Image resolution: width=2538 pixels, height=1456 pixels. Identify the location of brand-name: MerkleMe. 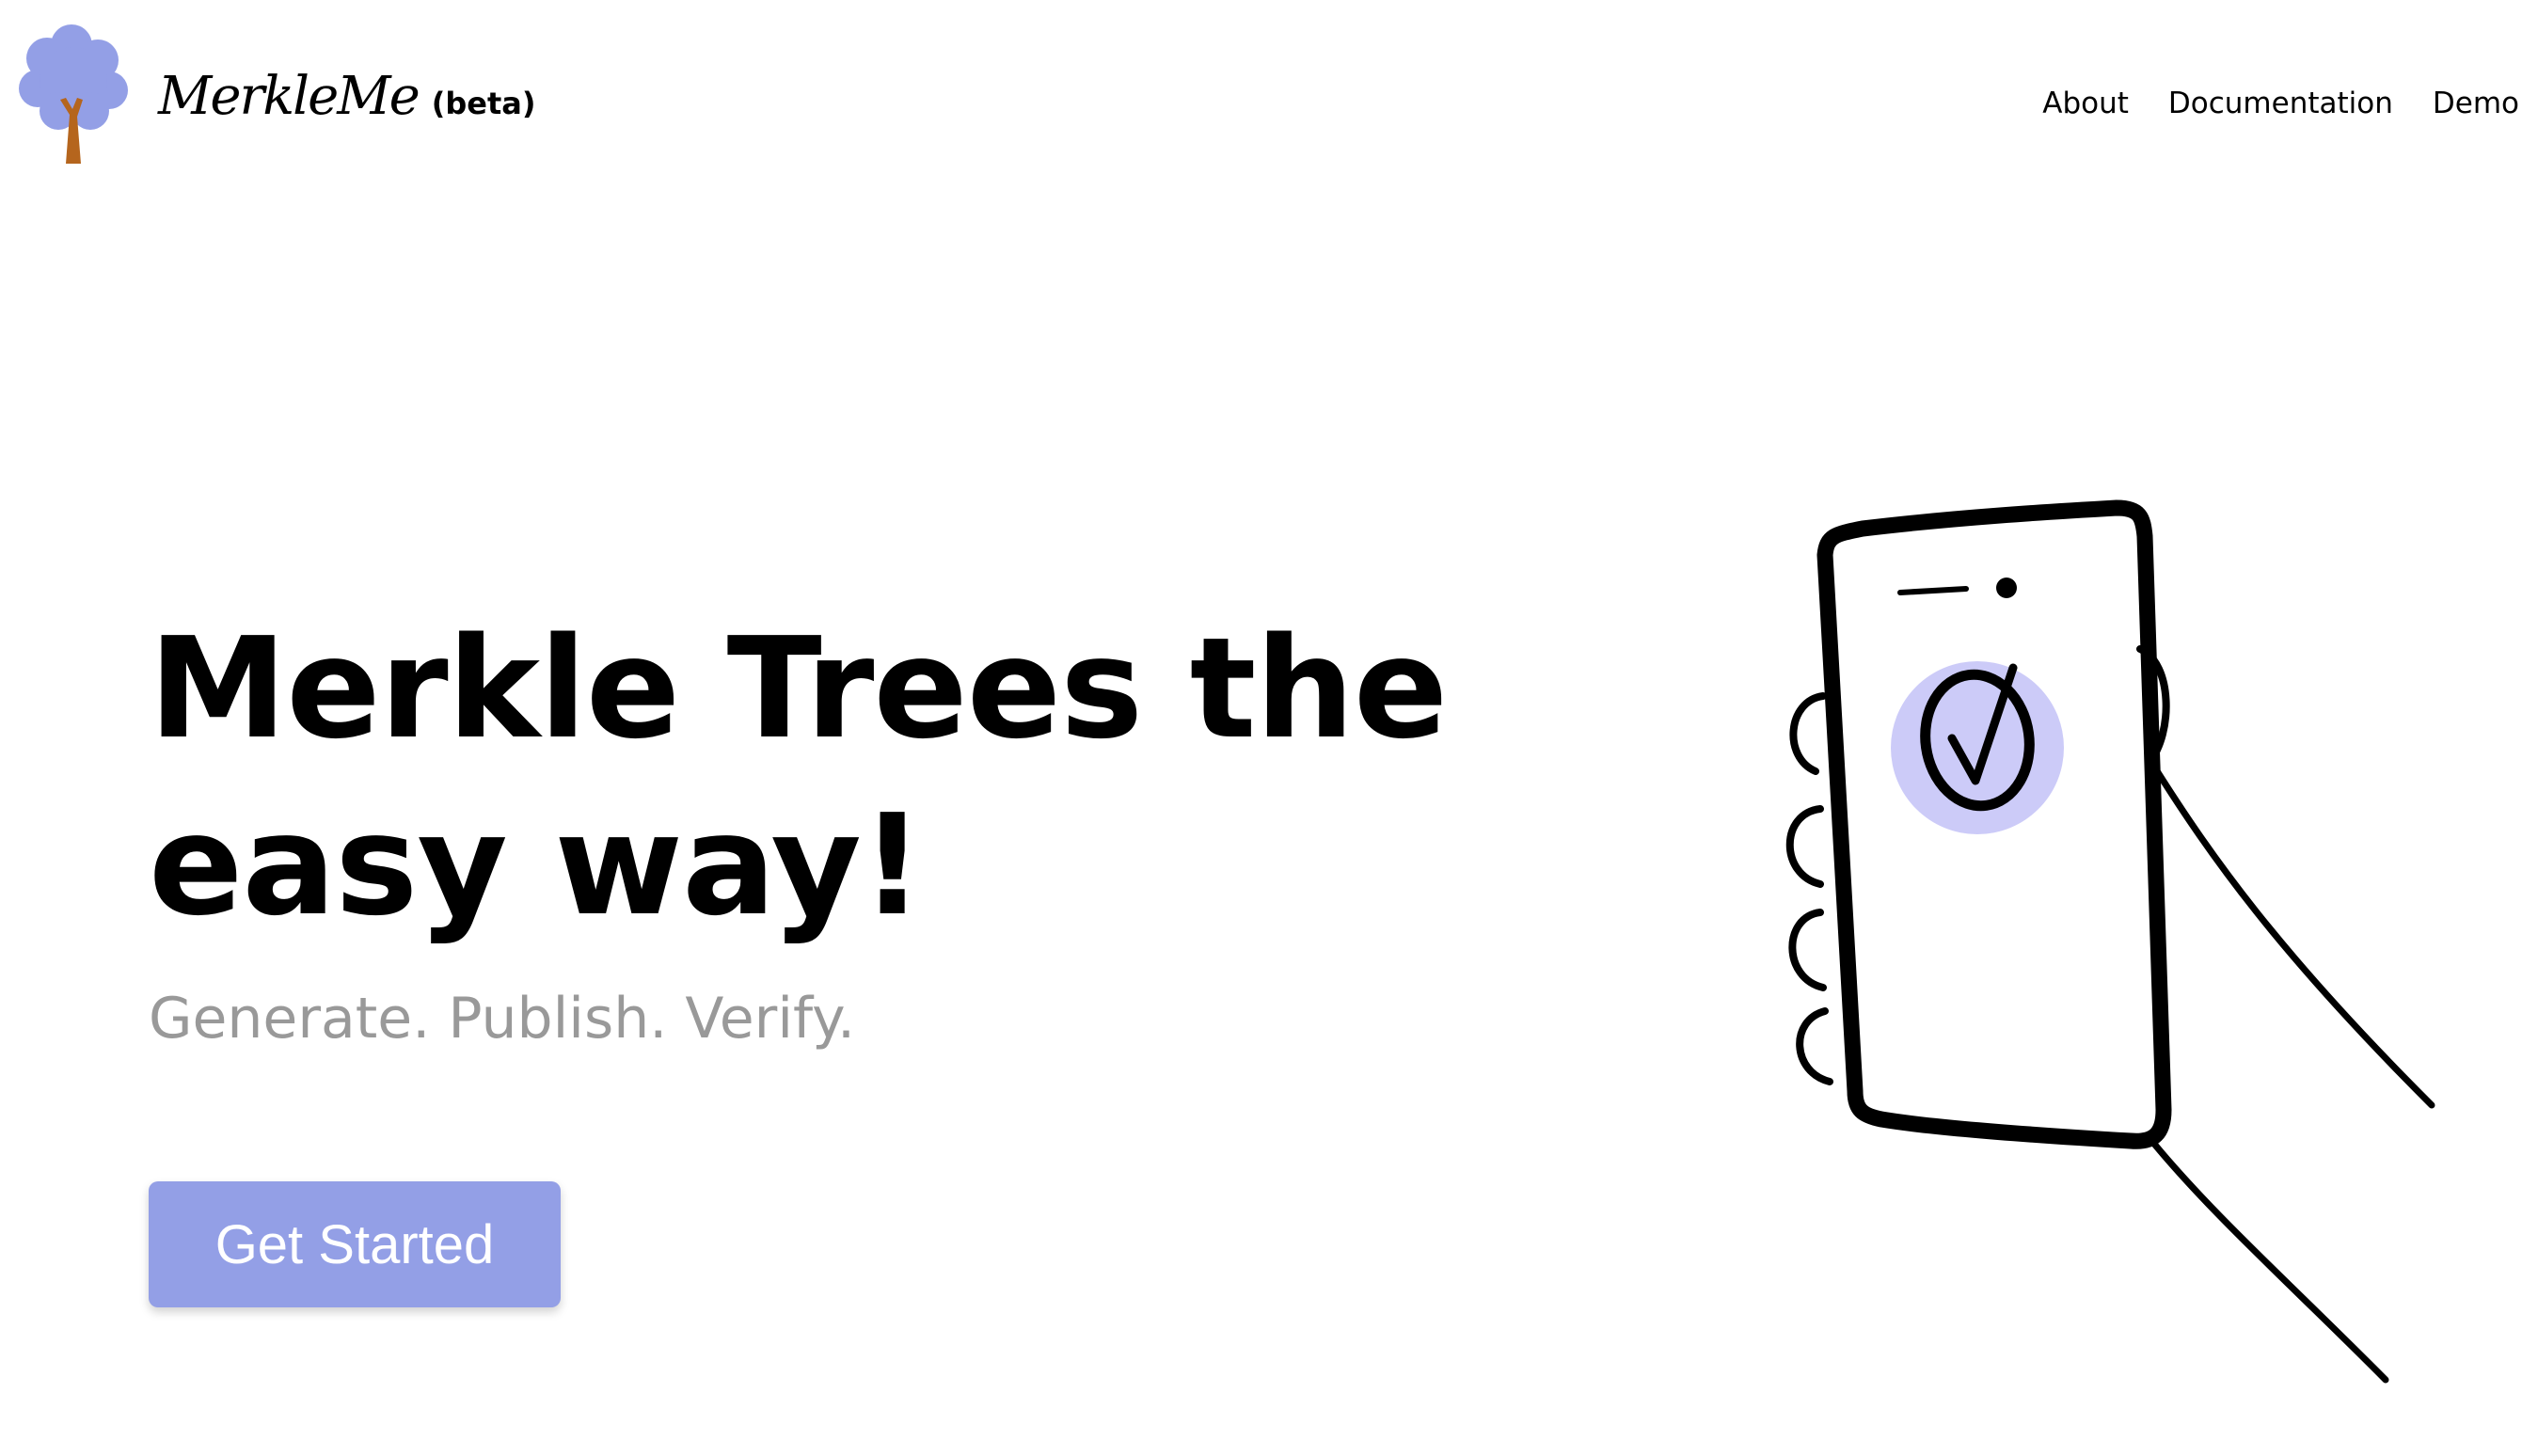
(289, 96).